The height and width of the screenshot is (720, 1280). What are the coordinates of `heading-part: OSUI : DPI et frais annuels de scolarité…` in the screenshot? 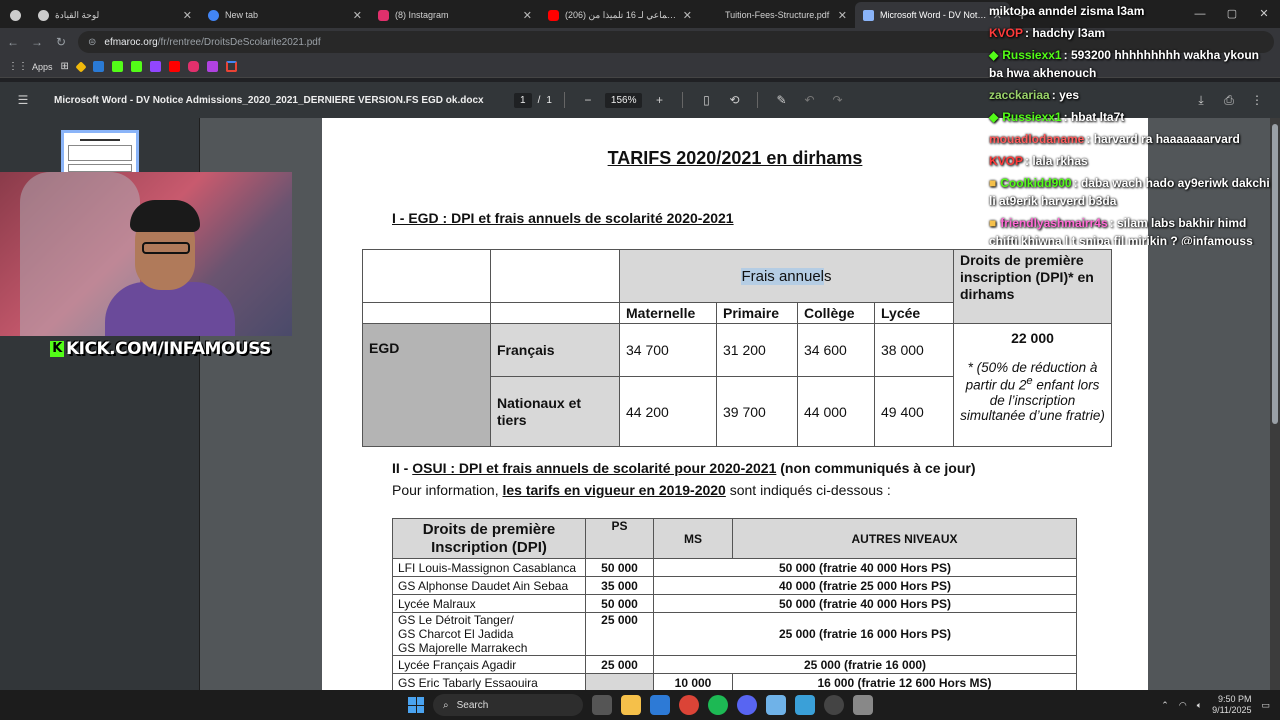 It's located at (594, 468).